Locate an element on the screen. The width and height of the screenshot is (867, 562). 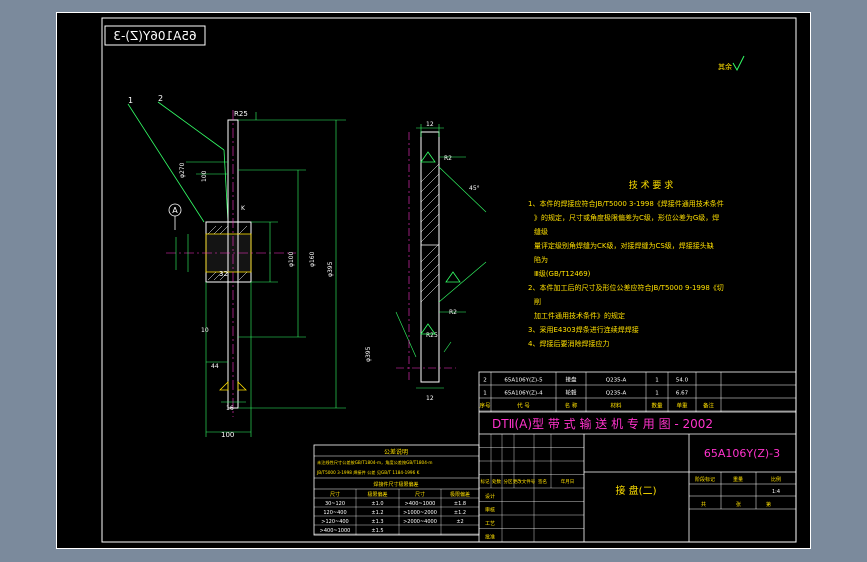
sign-label: 签名 is located at coordinates (542, 481).